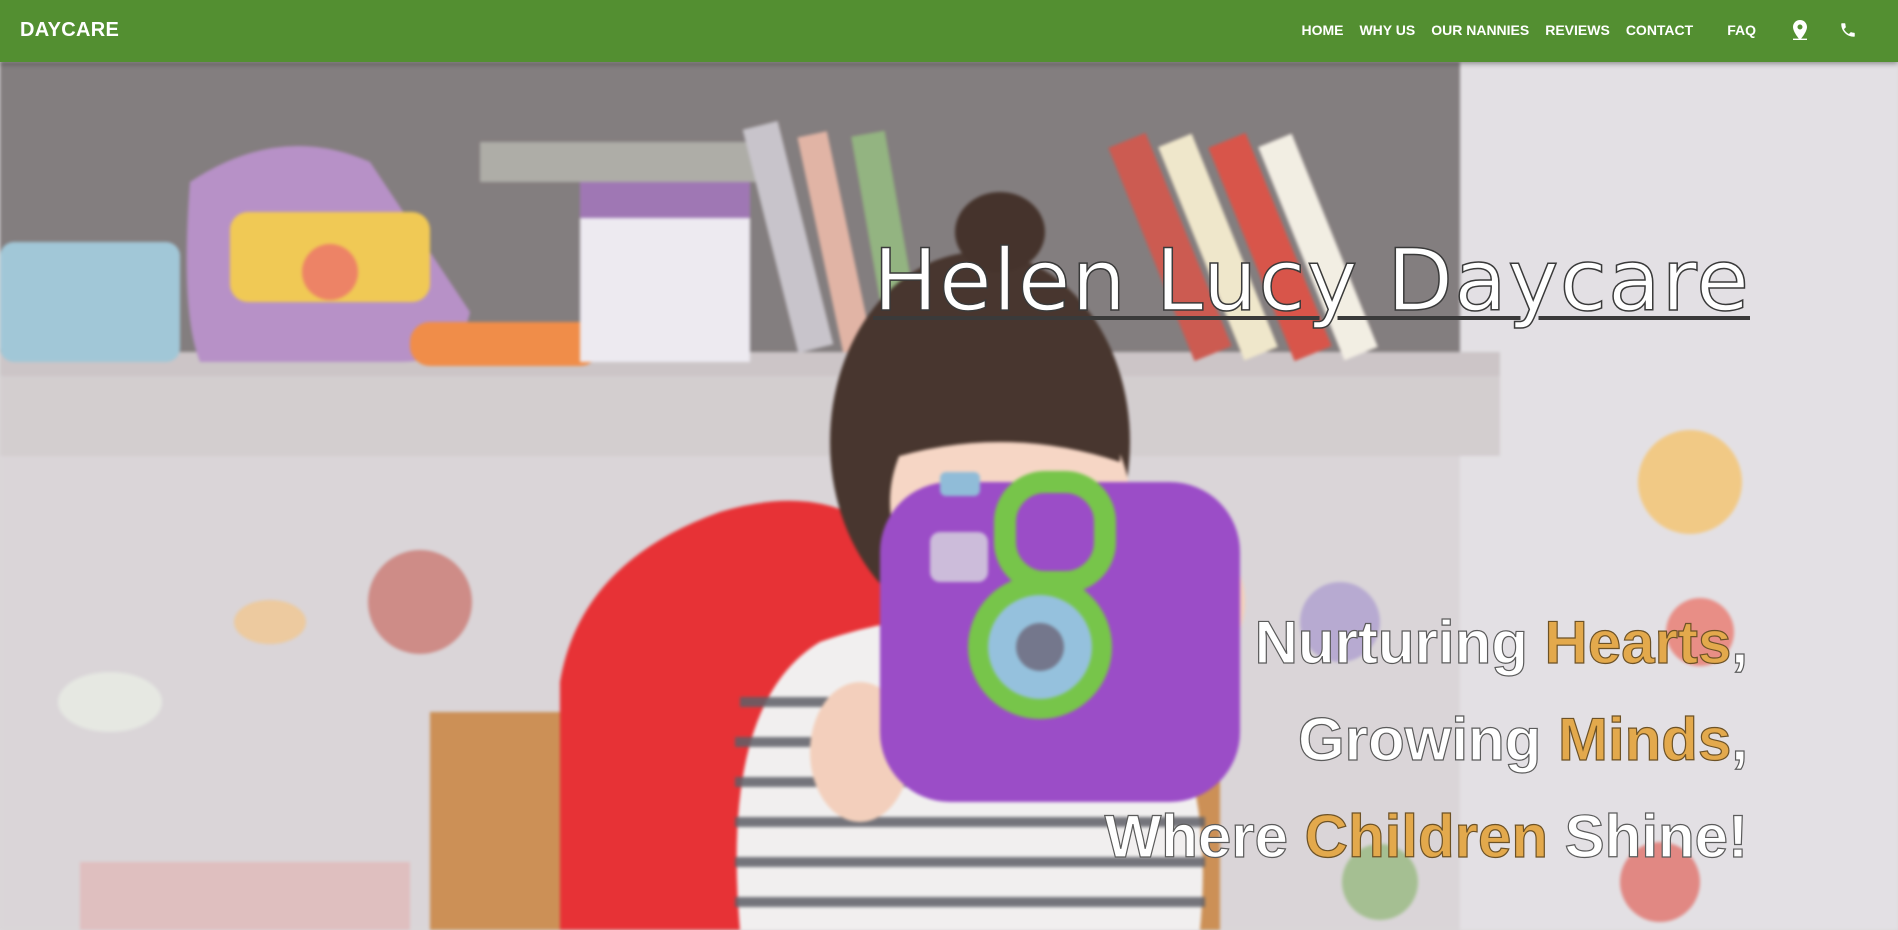 Image resolution: width=1898 pixels, height=930 pixels. I want to click on tagline-text: Nurturing, so click(1399, 642).